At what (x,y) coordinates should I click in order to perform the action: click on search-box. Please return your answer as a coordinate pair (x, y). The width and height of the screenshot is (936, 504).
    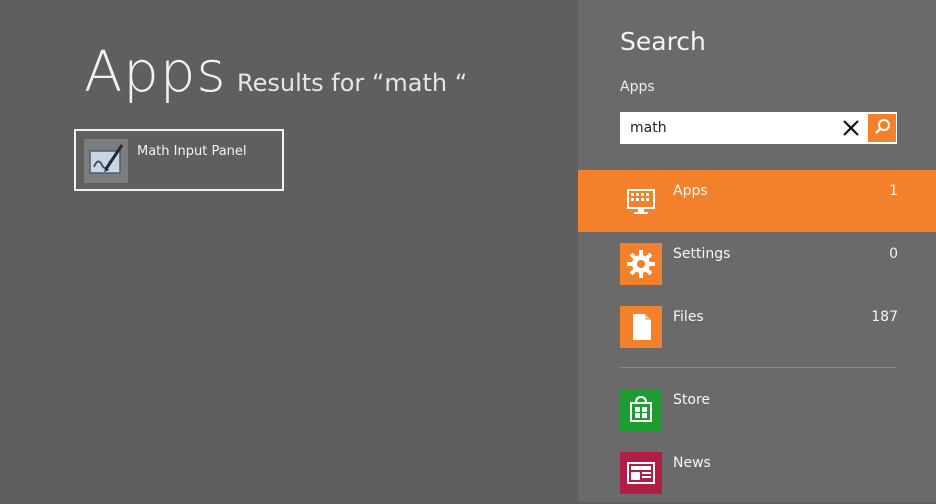
    Looking at the image, I should click on (758, 128).